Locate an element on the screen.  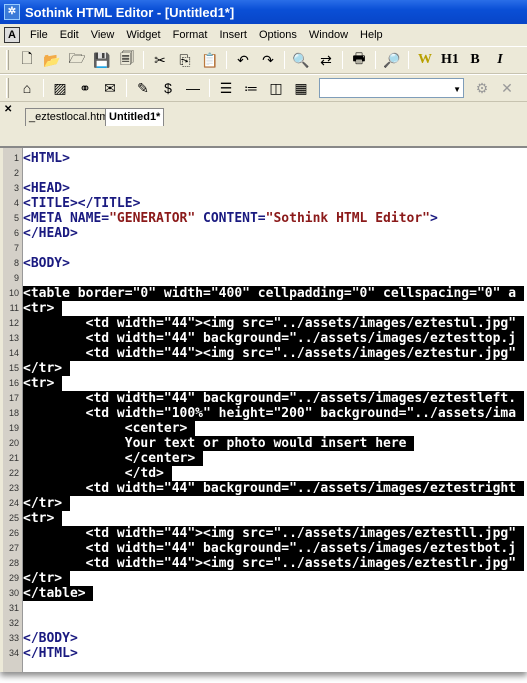
redo-icon: ↷ is located at coordinates (268, 60).